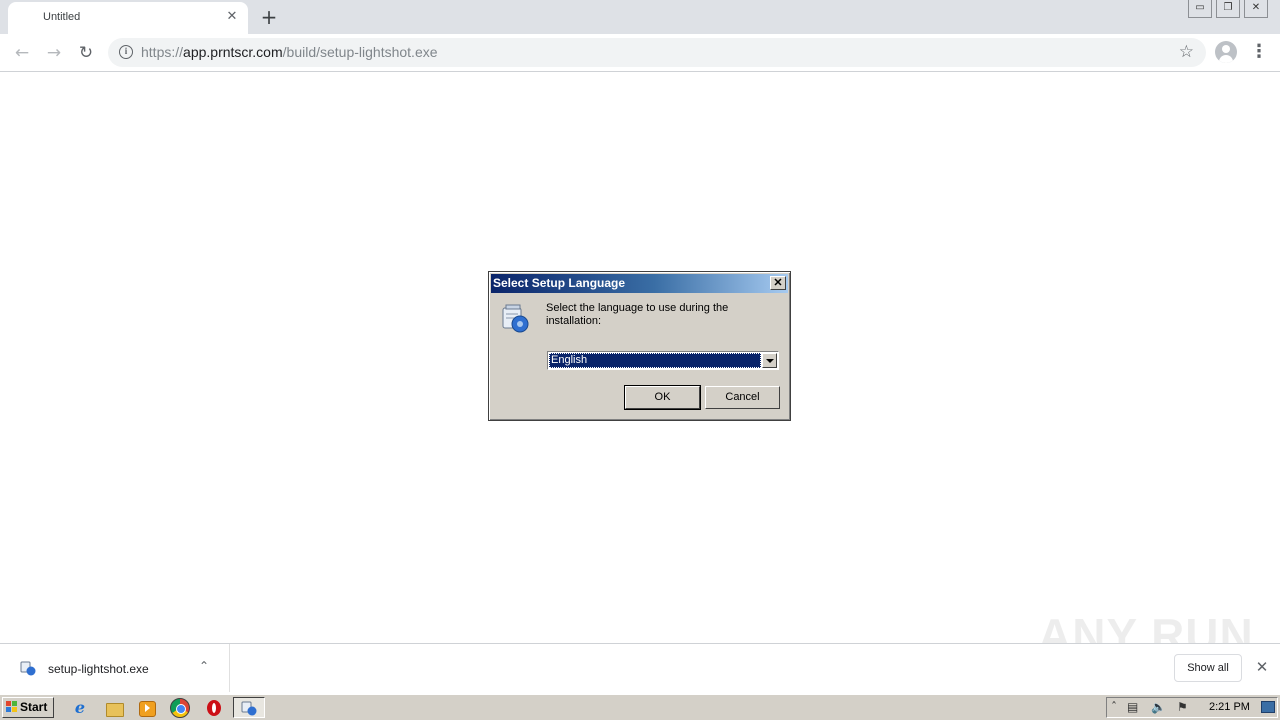 The height and width of the screenshot is (720, 1280). Describe the element at coordinates (80, 708) in the screenshot. I see `internet-explorer-icon: e` at that location.